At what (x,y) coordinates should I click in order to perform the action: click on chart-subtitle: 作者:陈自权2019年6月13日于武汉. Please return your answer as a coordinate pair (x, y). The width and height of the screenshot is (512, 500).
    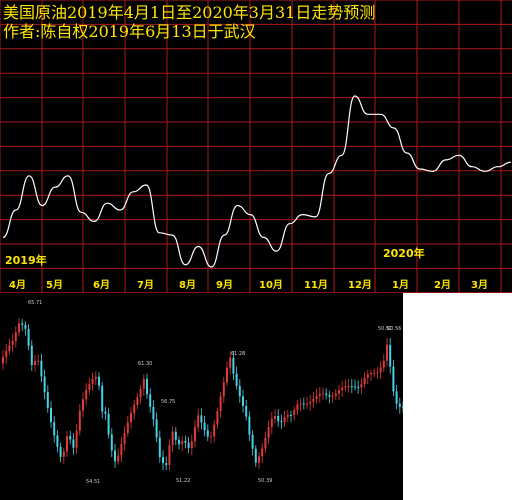
    Looking at the image, I should click on (129, 31).